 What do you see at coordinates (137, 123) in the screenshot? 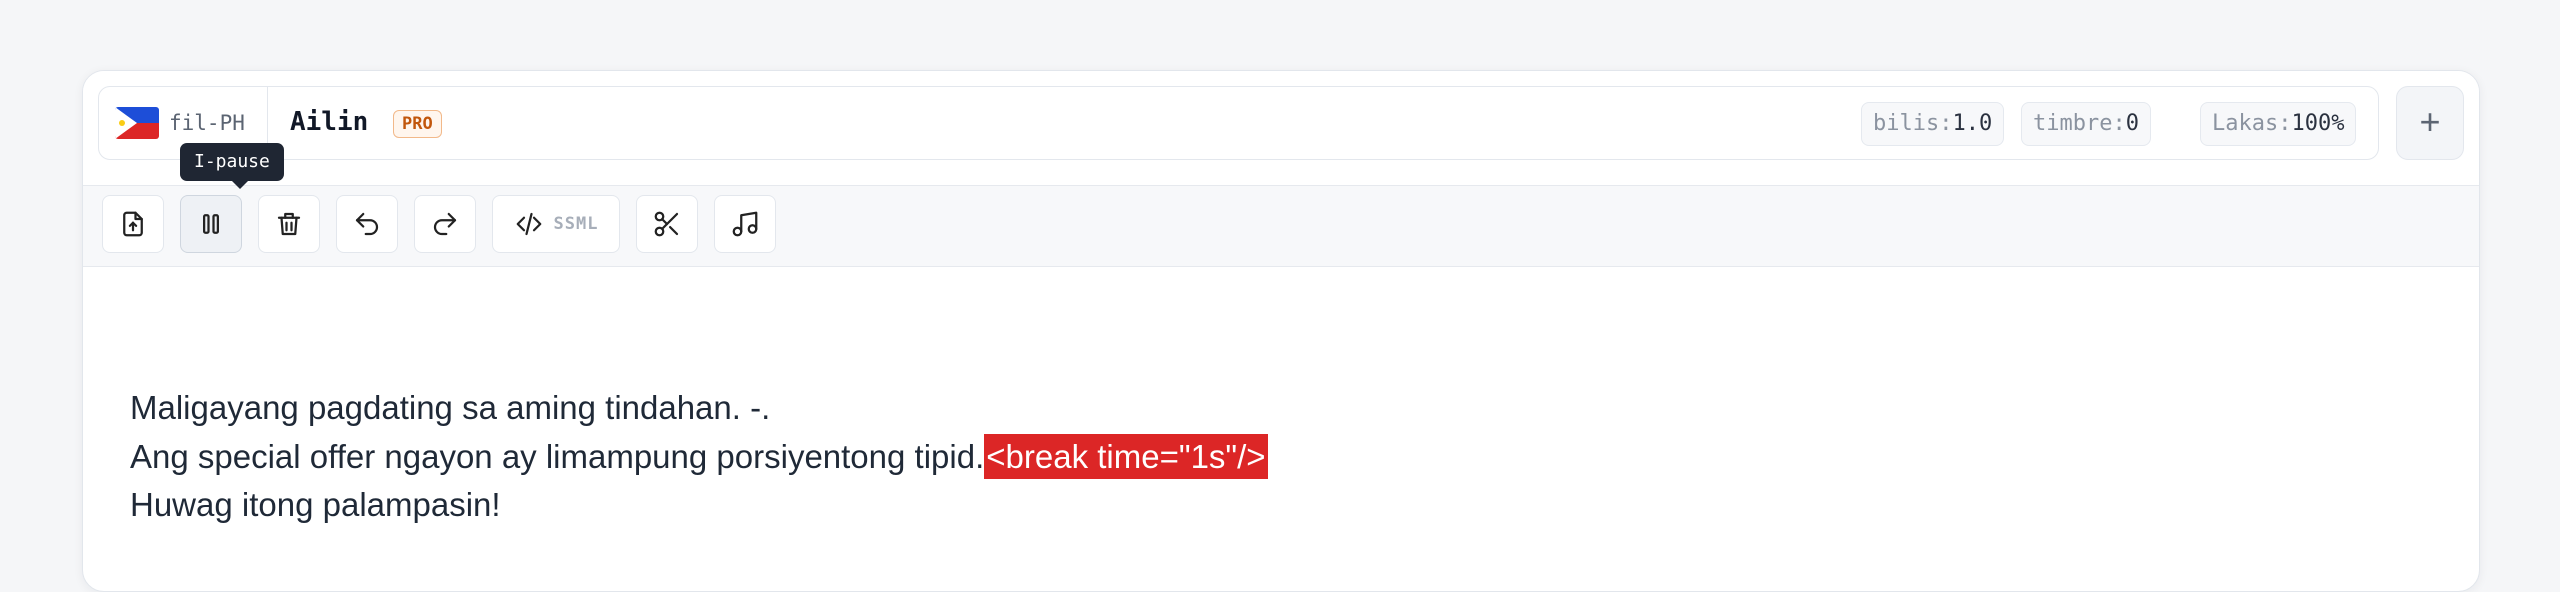
I see `philippines-flag-icon` at bounding box center [137, 123].